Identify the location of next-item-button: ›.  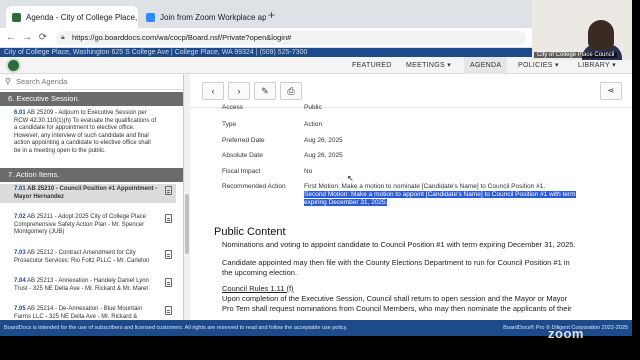
(239, 91).